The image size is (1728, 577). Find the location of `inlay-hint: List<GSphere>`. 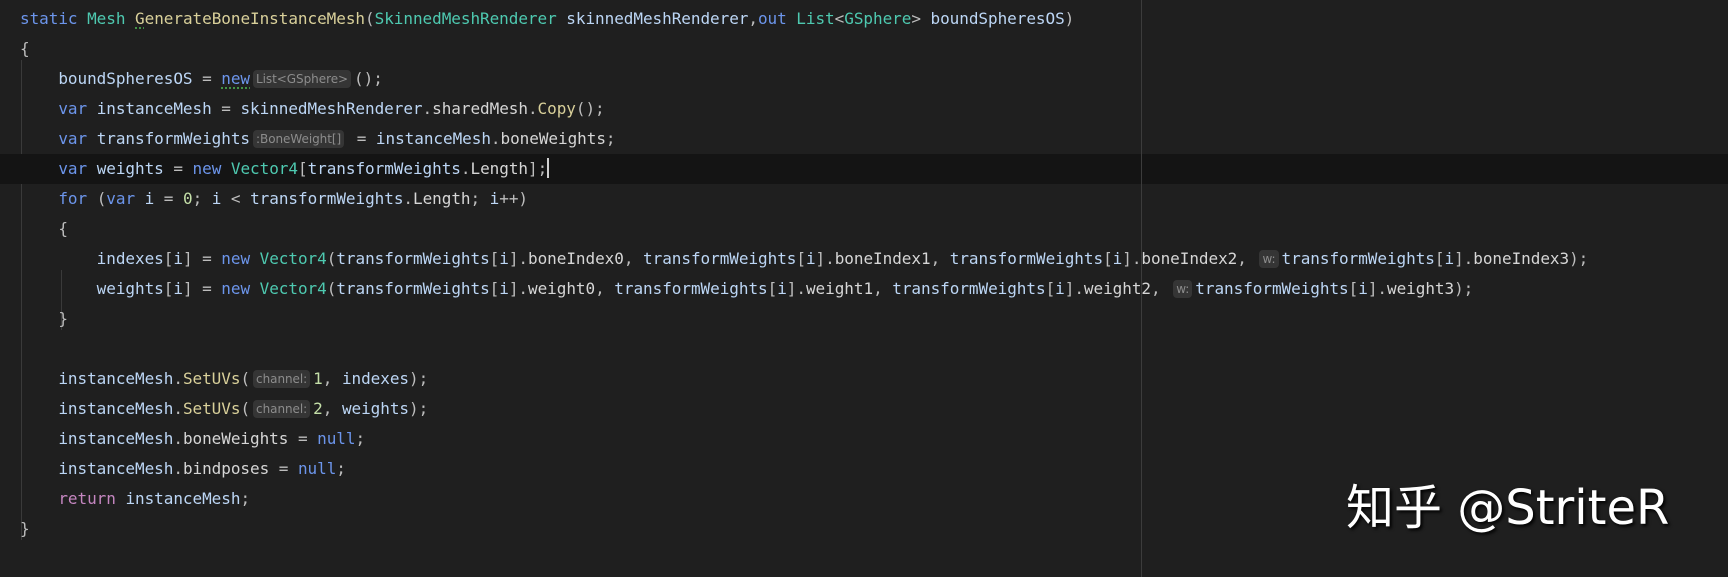

inlay-hint: List<GSphere> is located at coordinates (302, 79).